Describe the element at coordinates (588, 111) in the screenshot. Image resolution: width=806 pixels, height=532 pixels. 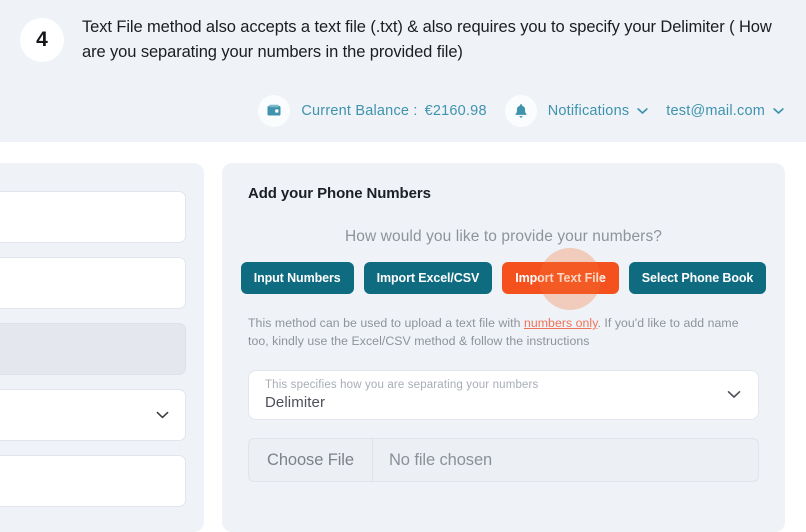
I see `notifications-label: Notifications` at that location.